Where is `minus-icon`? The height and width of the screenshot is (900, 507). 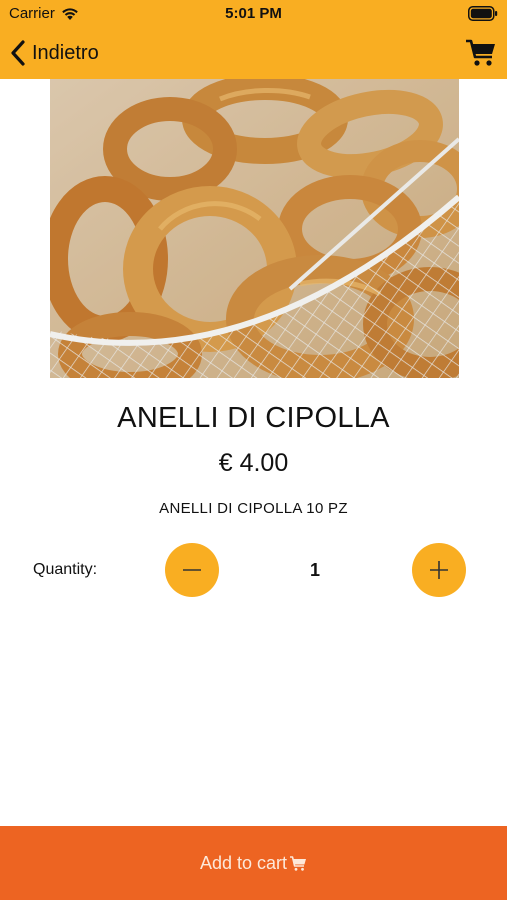 minus-icon is located at coordinates (192, 570).